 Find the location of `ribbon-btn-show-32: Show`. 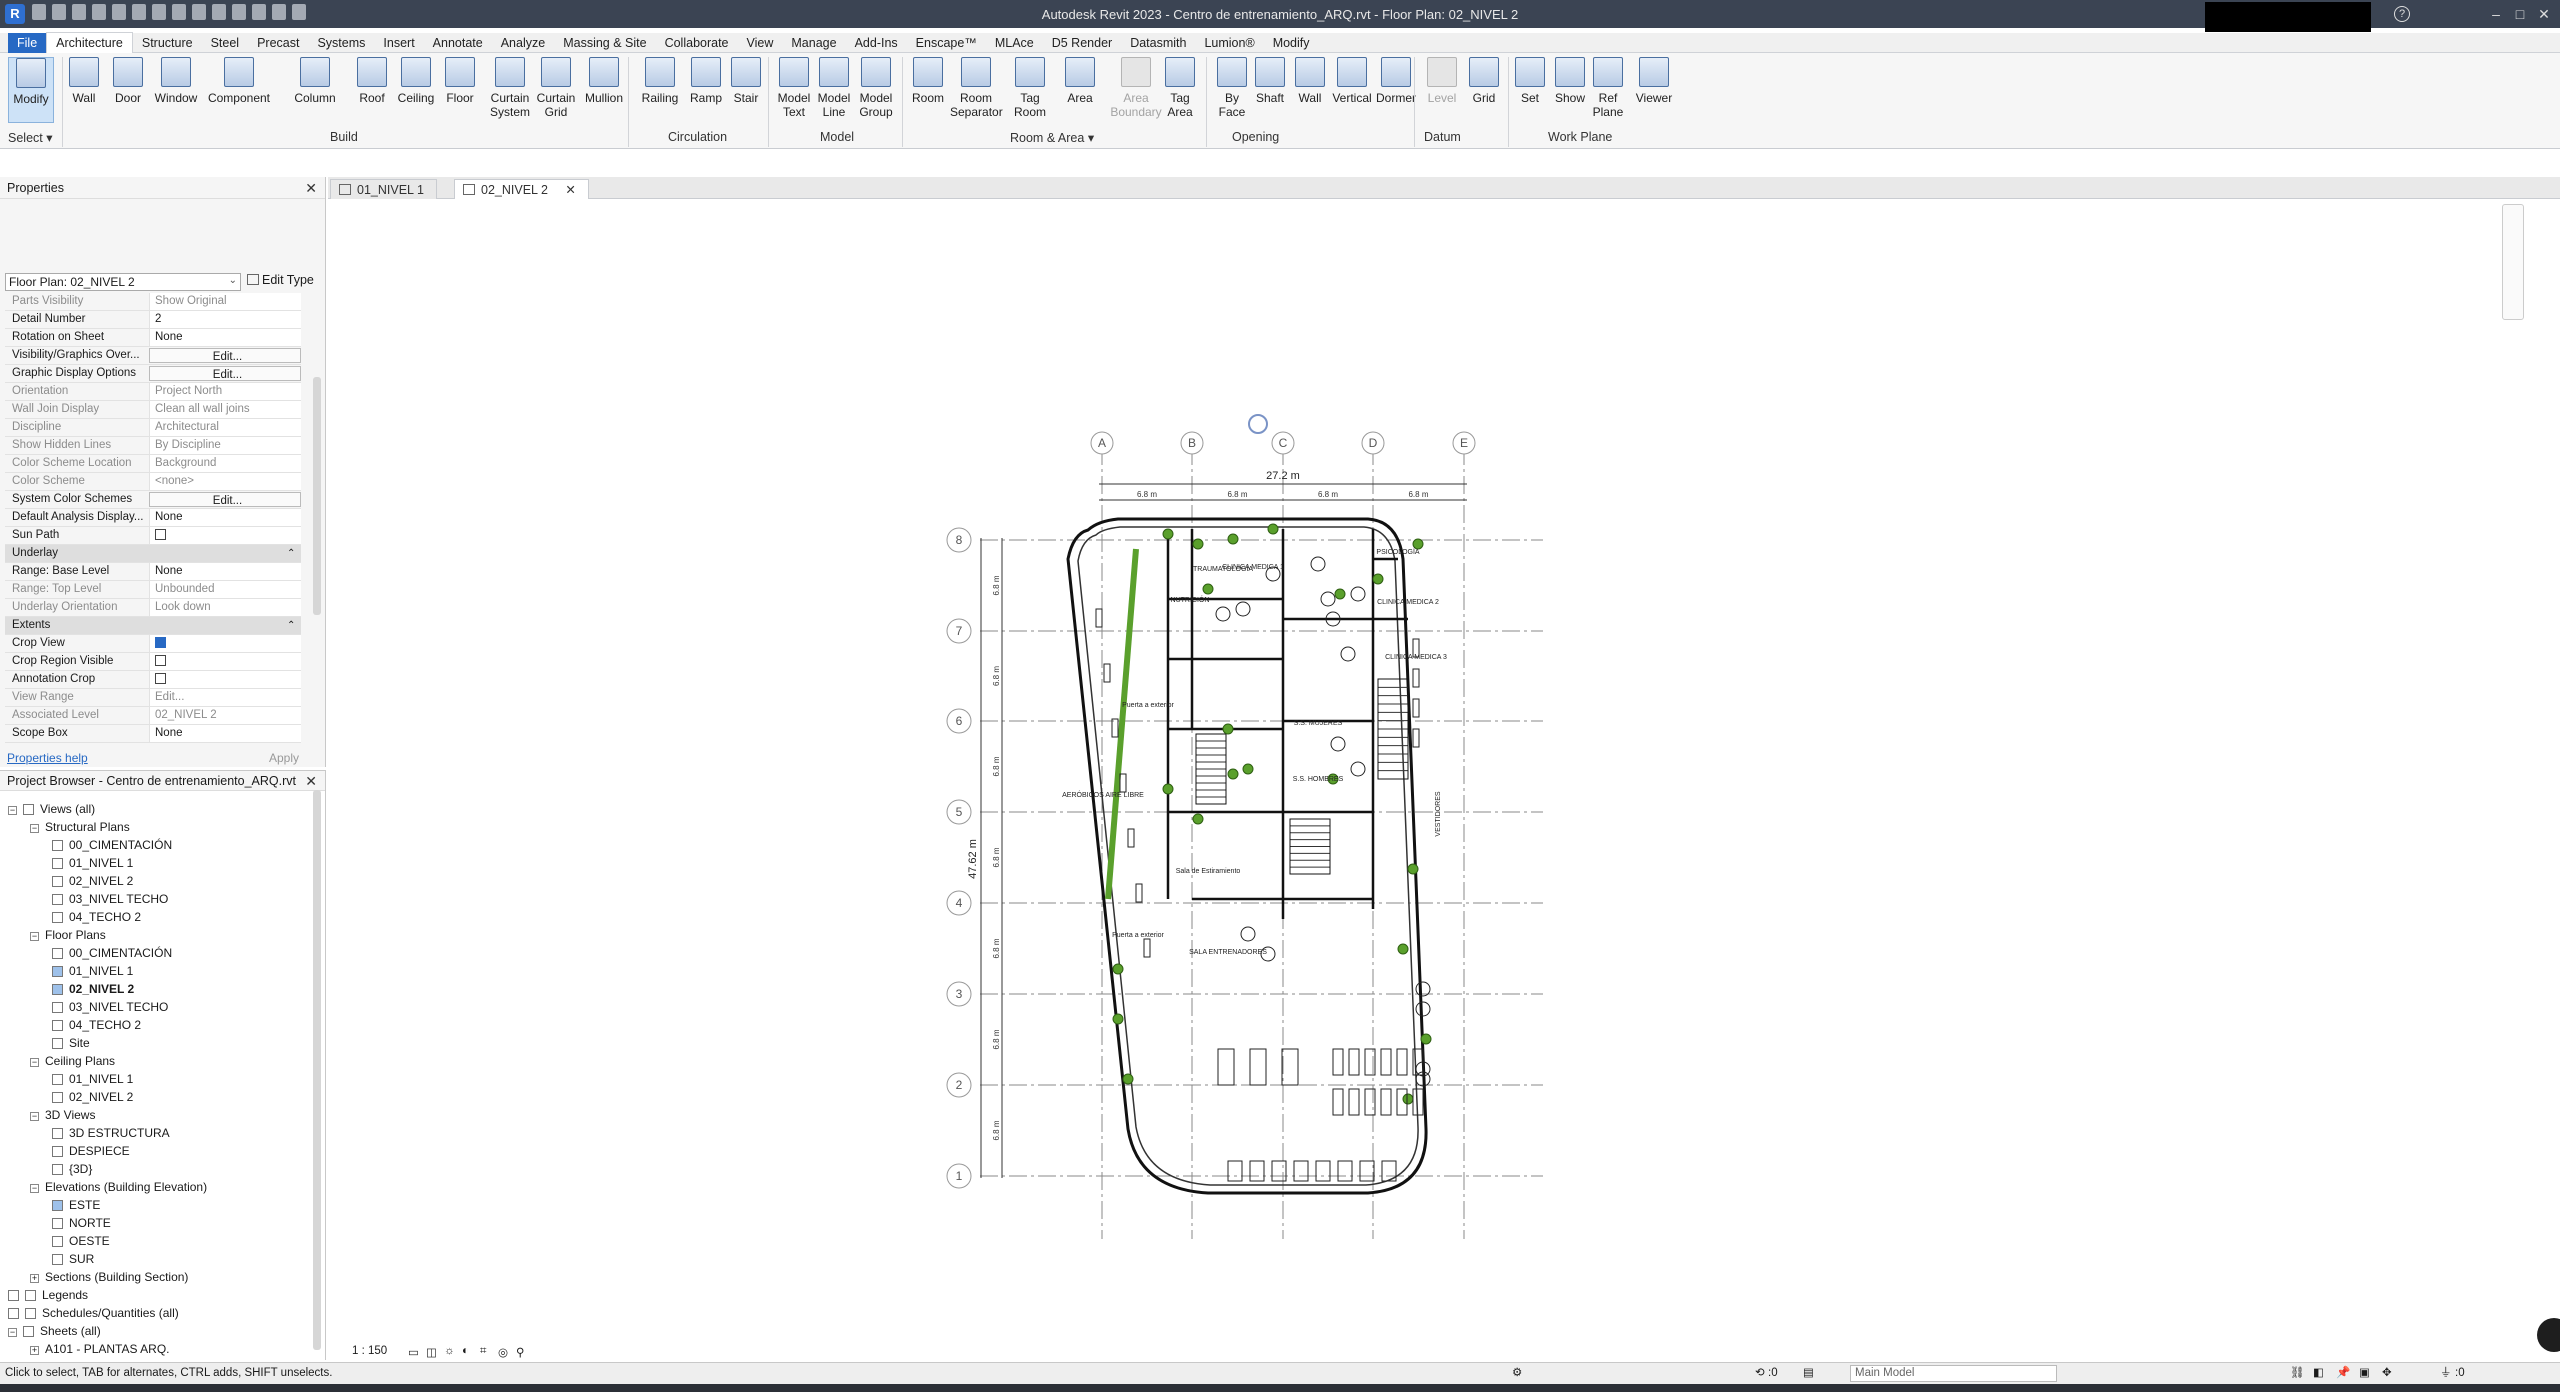

ribbon-btn-show-32: Show is located at coordinates (1570, 81).